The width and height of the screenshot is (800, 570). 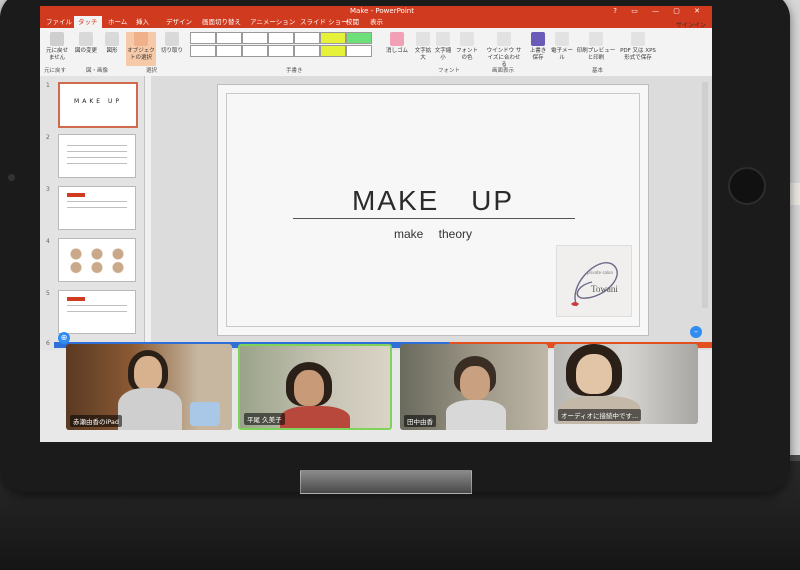 What do you see at coordinates (467, 47) in the screenshot?
I see `font-color-button: フォントの色` at bounding box center [467, 47].